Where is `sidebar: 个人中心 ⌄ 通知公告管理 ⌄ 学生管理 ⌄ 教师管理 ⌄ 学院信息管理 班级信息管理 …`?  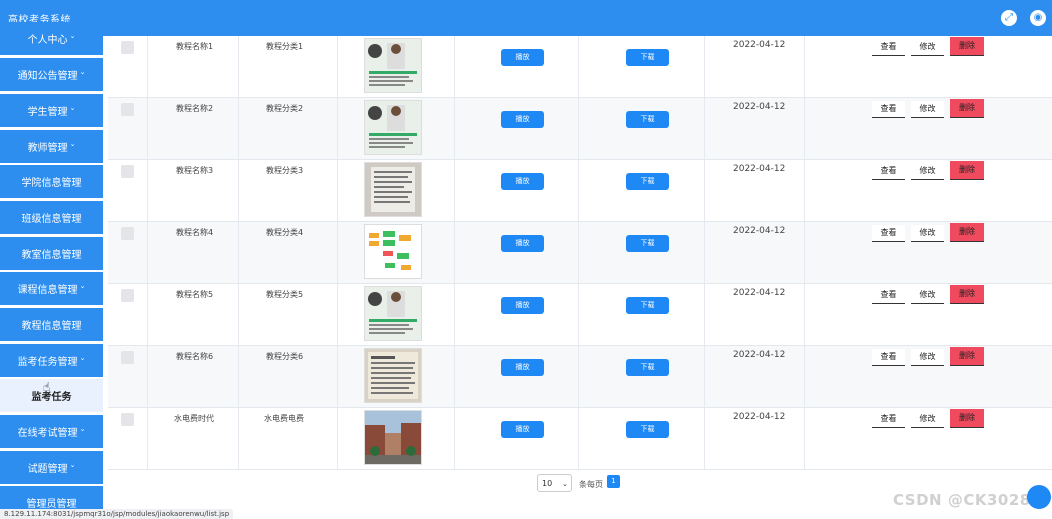 sidebar: 个人中心 ⌄ 通知公告管理 ⌄ 学生管理 ⌄ 教师管理 ⌄ 学院信息管理 班级信息管理 … is located at coordinates (54, 270).